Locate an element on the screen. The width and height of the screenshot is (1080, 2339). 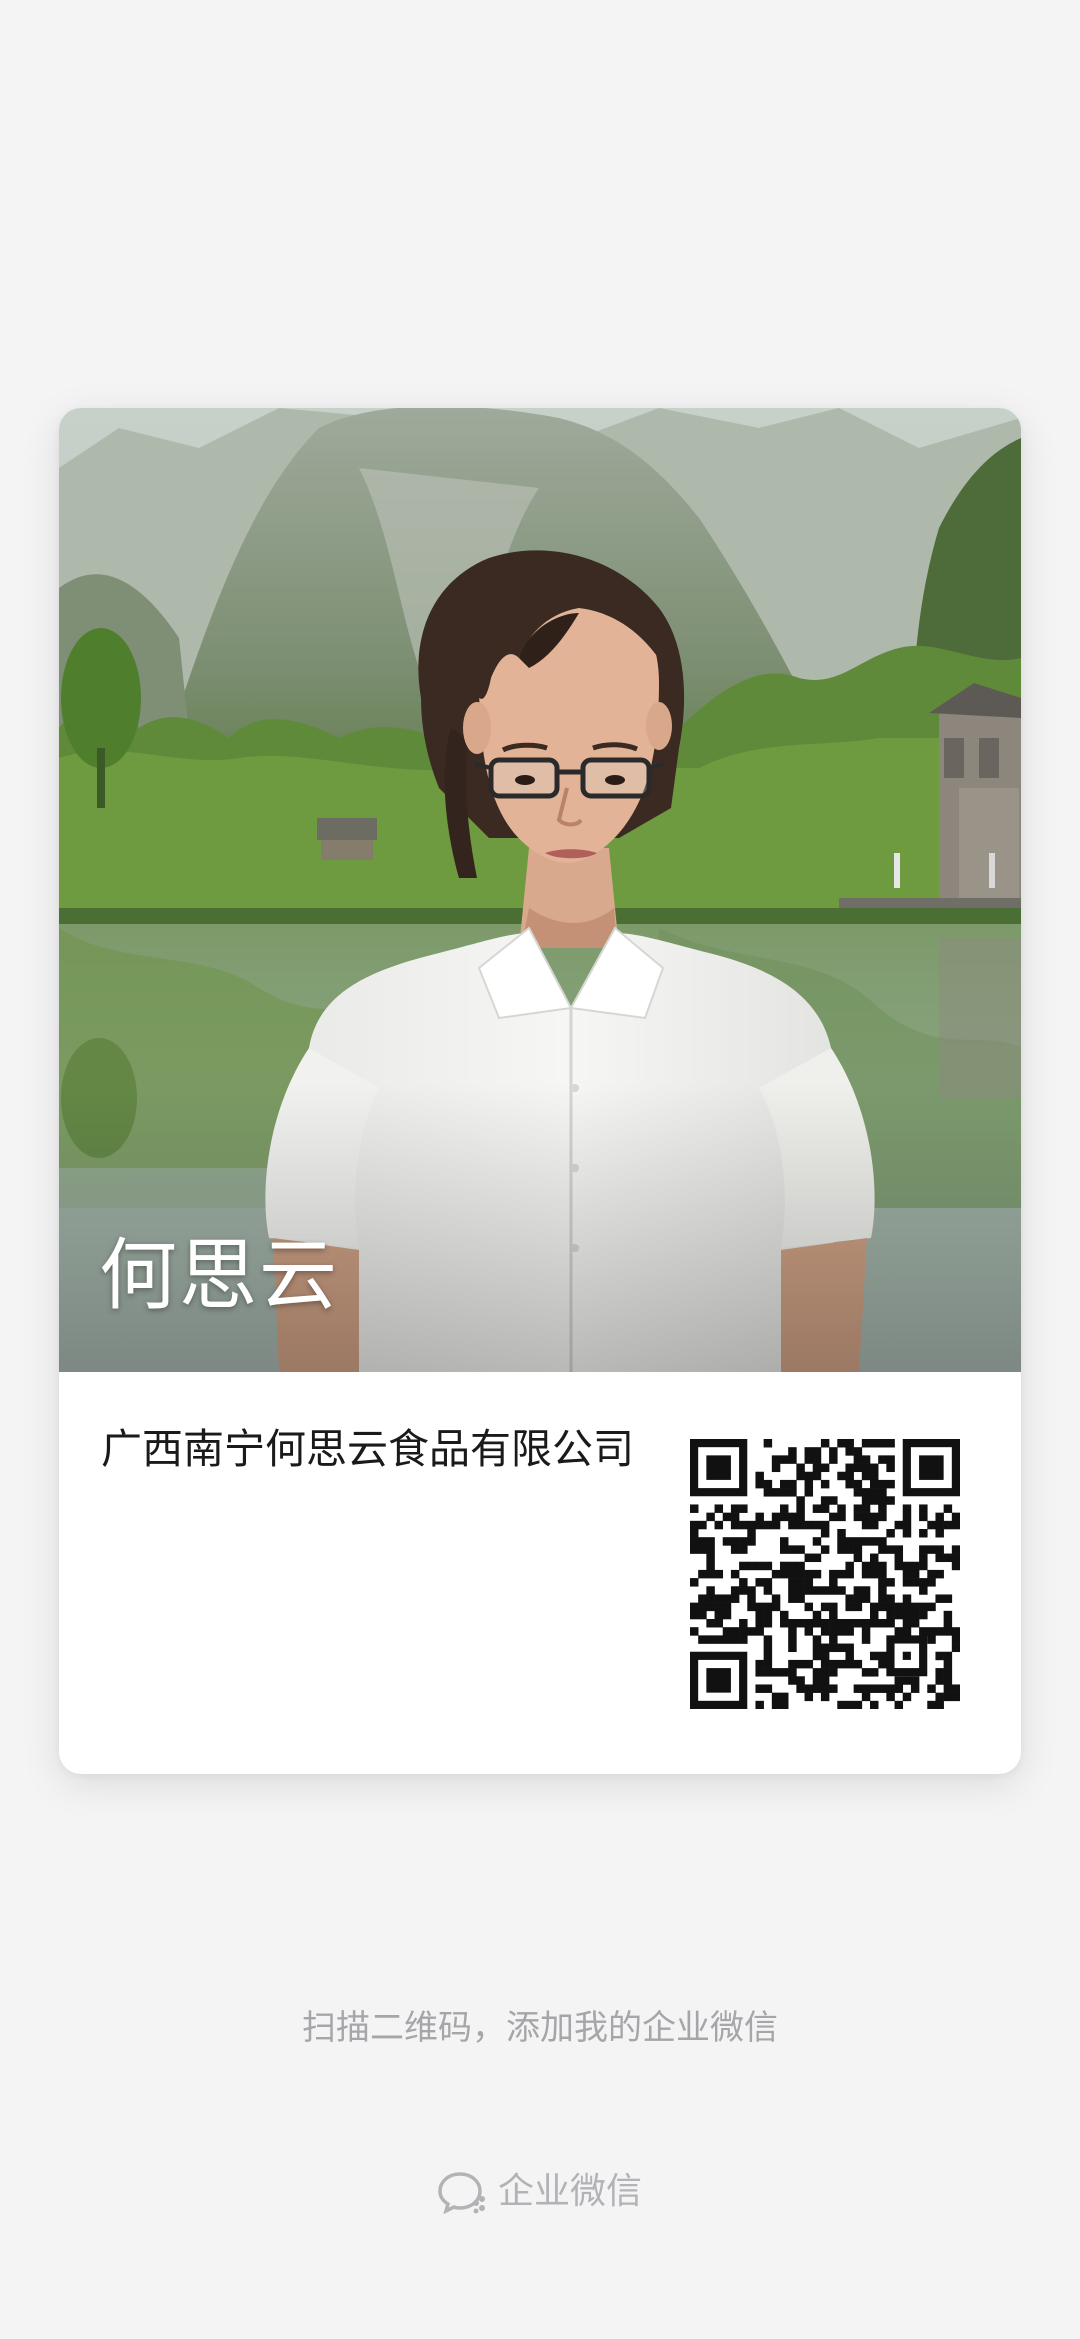
contact-name: 何思云 is located at coordinates (219, 1276).